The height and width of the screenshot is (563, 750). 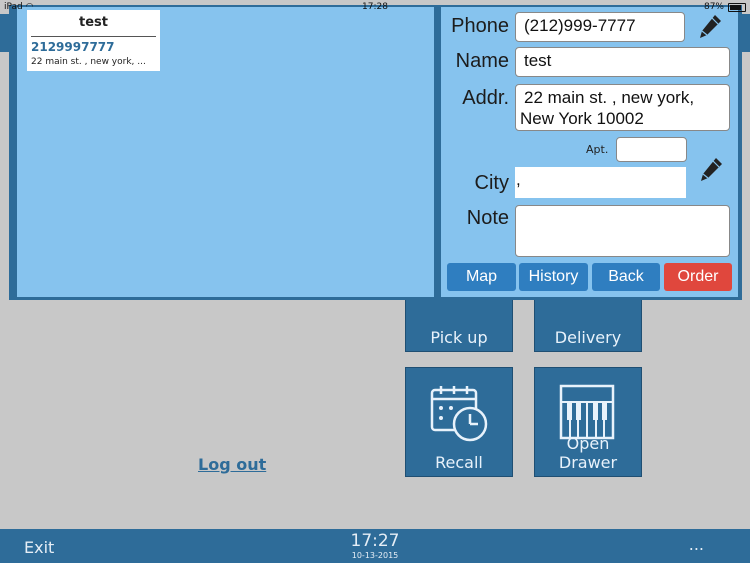 I want to click on logout-link: Log out, so click(x=232, y=464).